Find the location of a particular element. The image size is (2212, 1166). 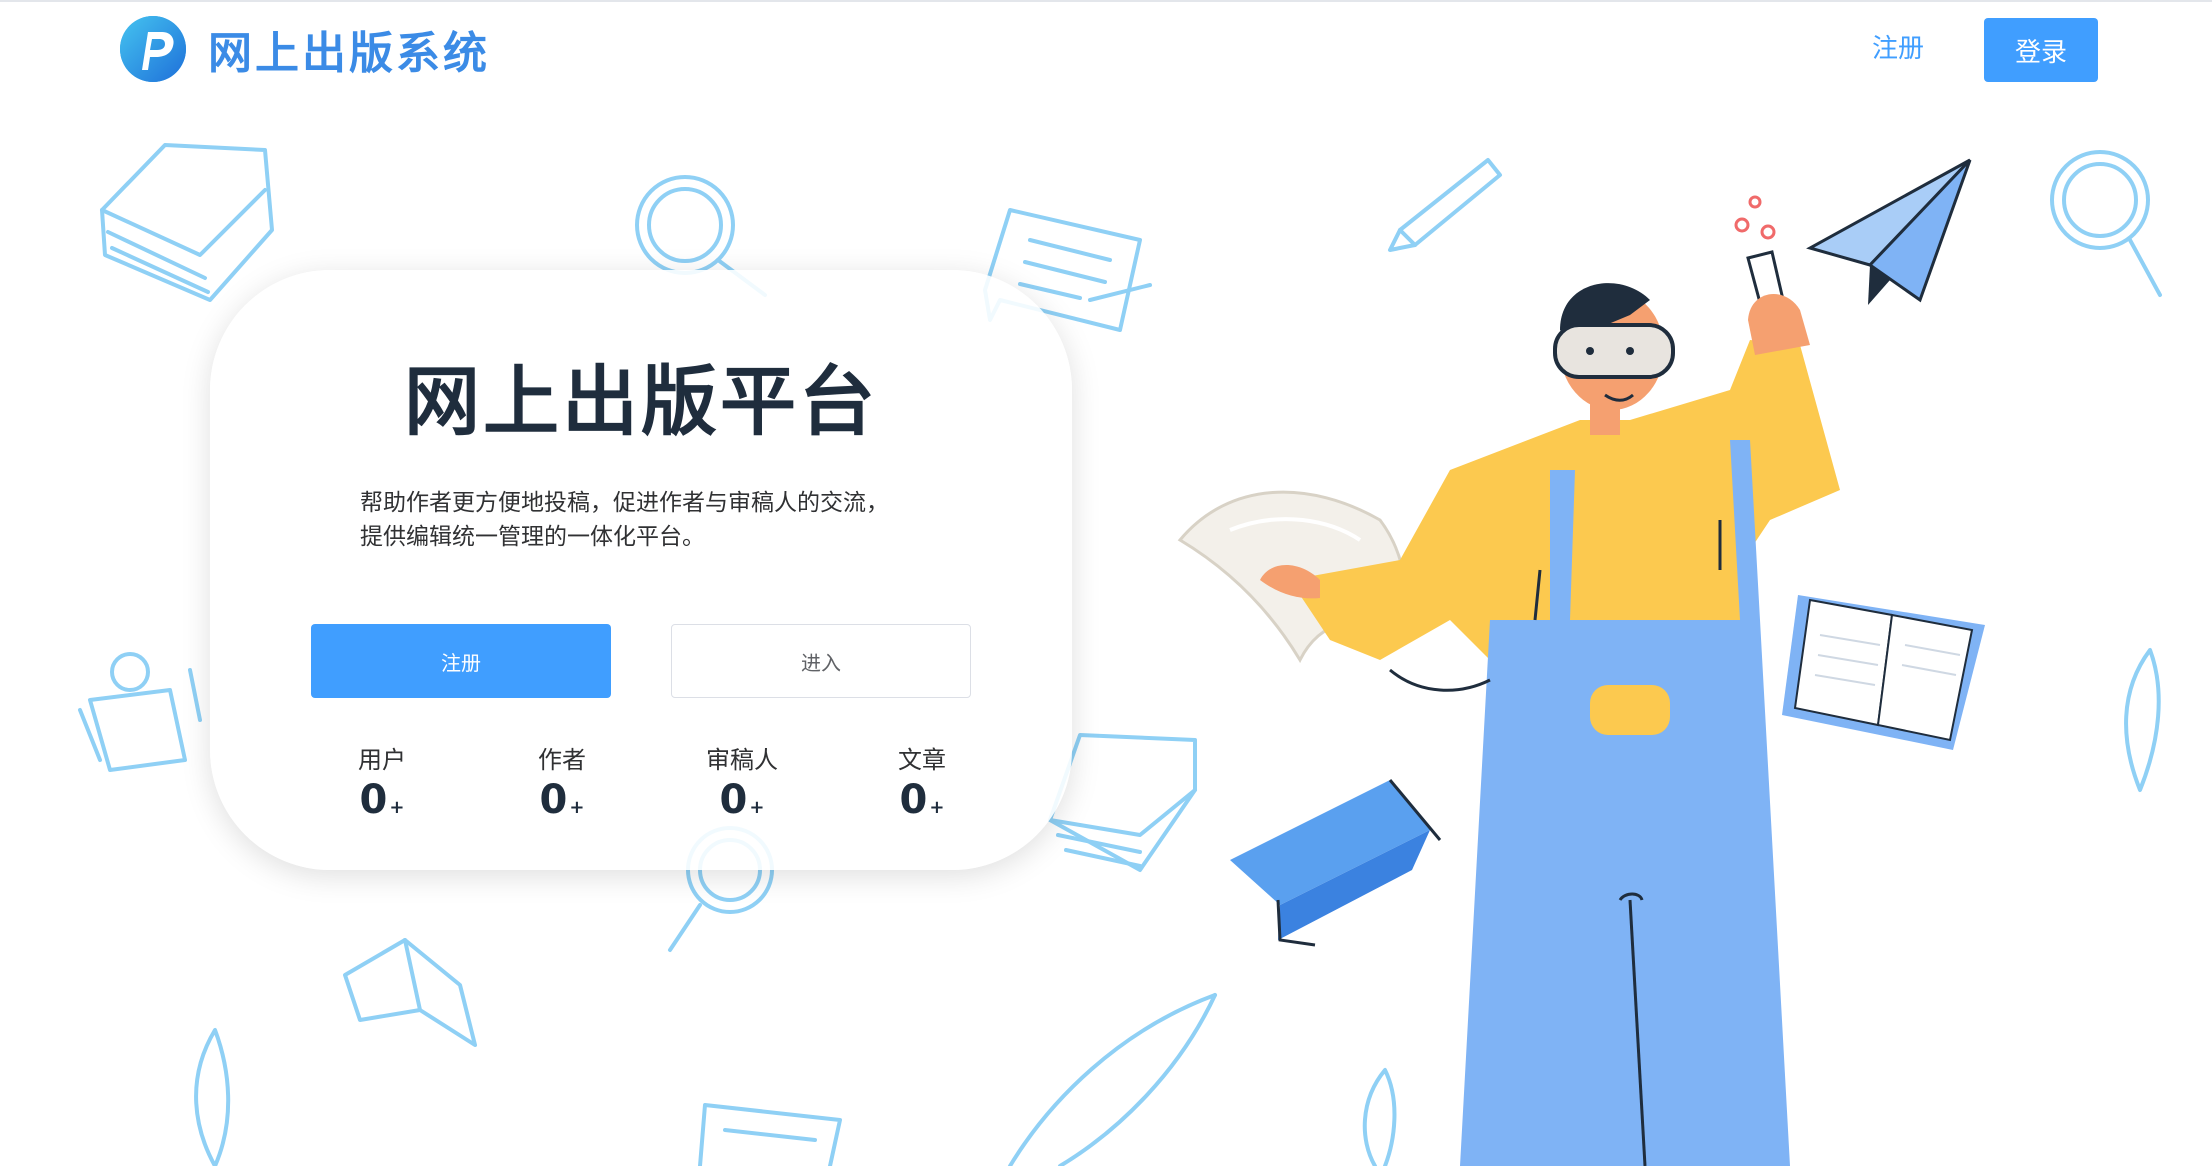

stat-reviewers: 审稿人 0 + is located at coordinates (742, 781).